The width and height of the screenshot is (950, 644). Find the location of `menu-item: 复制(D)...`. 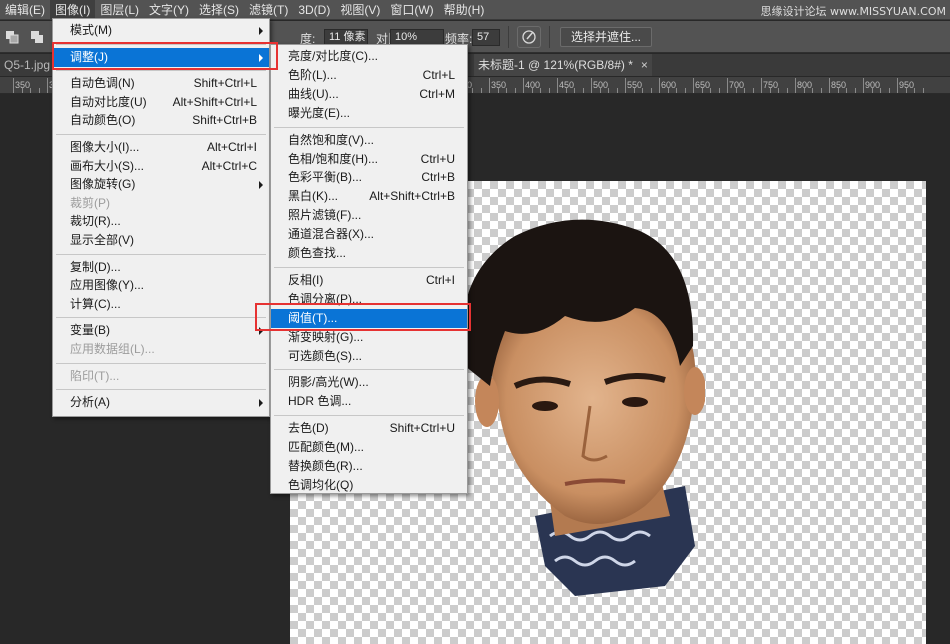

menu-item: 复制(D)... is located at coordinates (161, 267).